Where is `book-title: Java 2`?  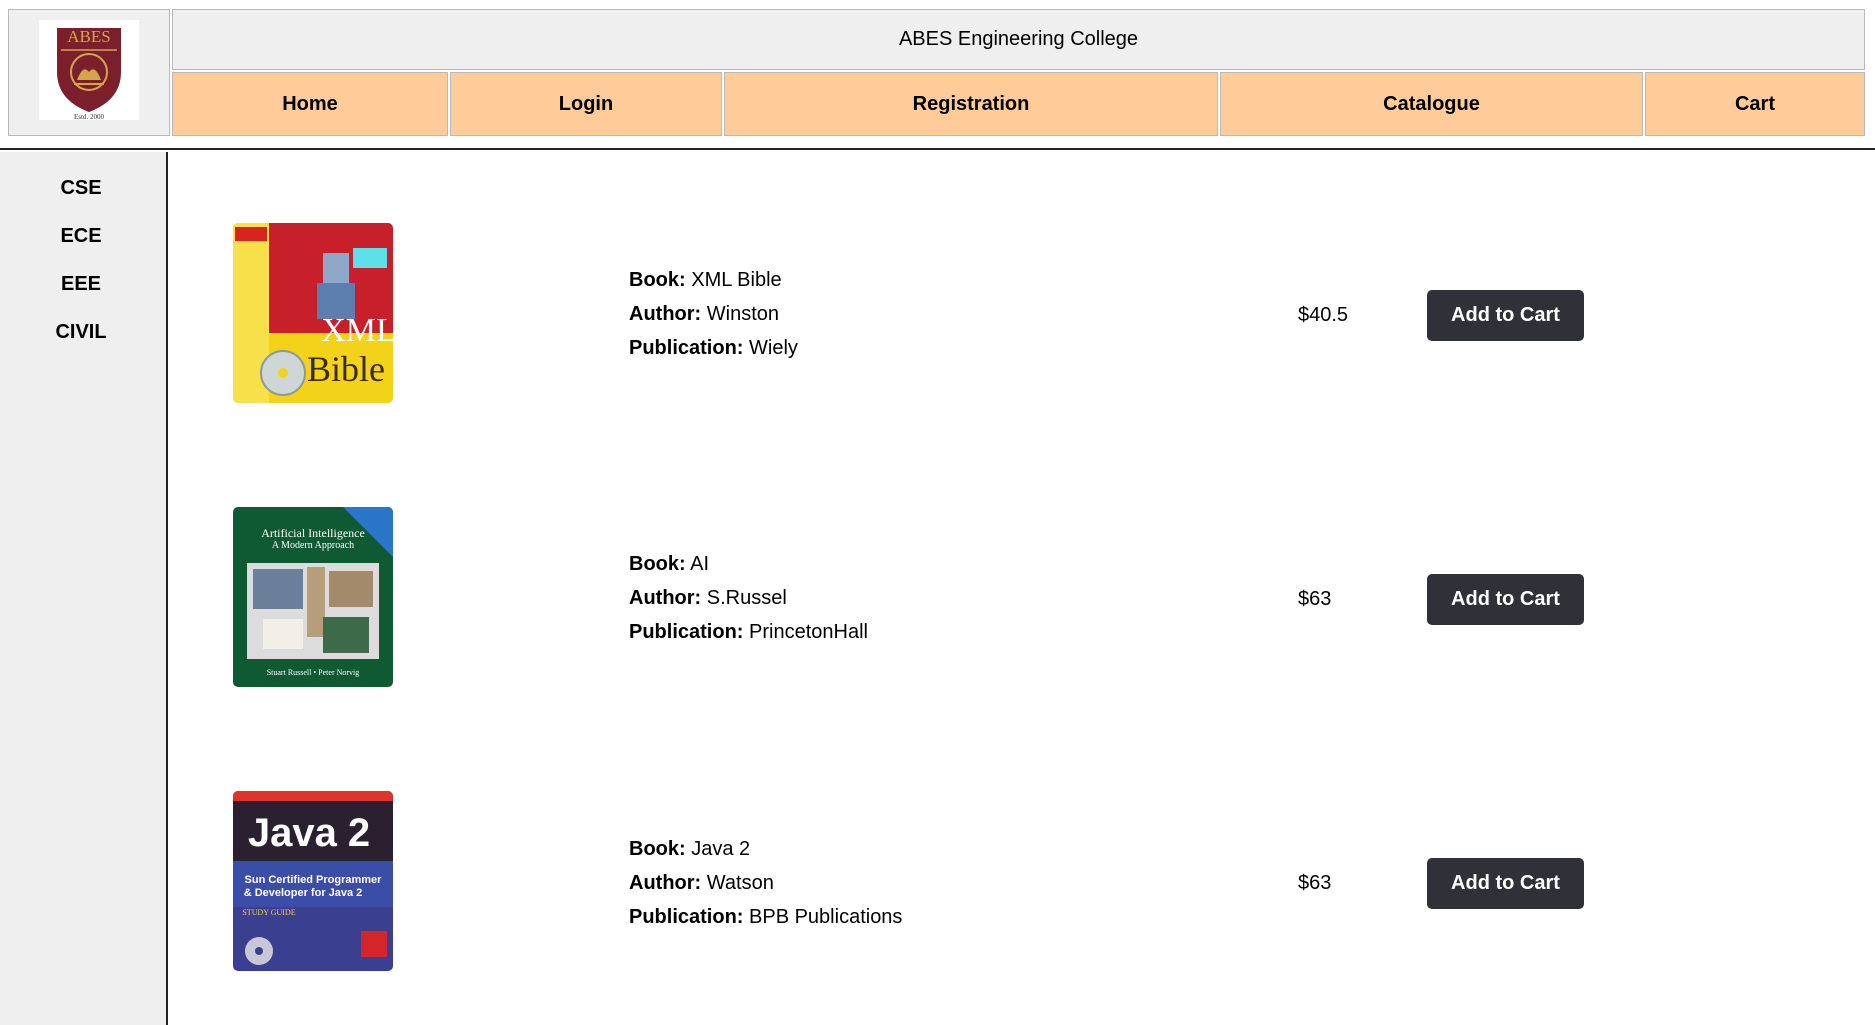 book-title: Java 2 is located at coordinates (721, 849).